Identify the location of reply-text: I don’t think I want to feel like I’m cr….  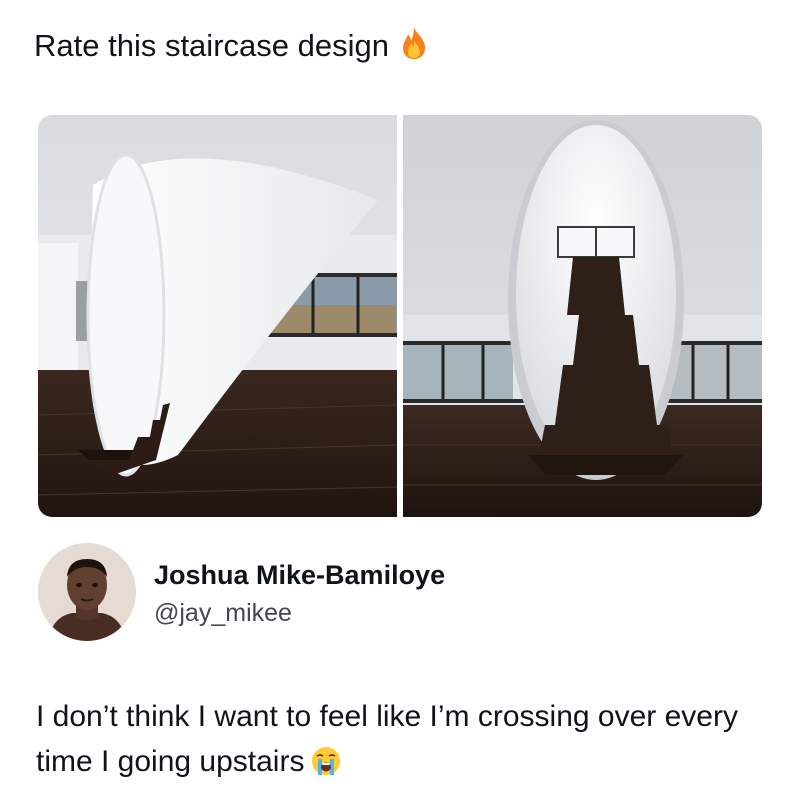
(387, 739).